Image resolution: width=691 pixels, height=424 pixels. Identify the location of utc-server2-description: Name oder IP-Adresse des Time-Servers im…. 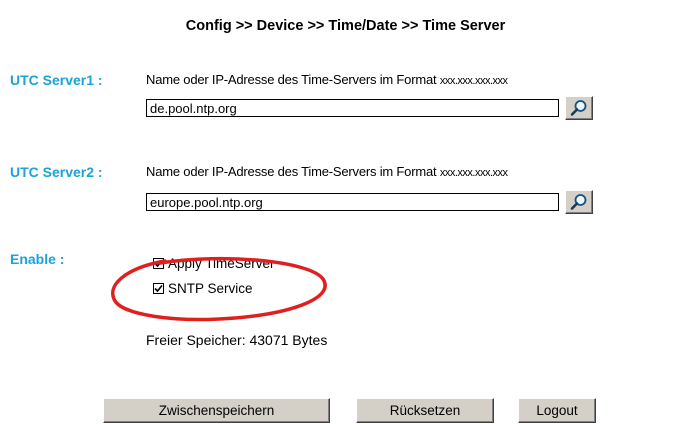
(327, 171).